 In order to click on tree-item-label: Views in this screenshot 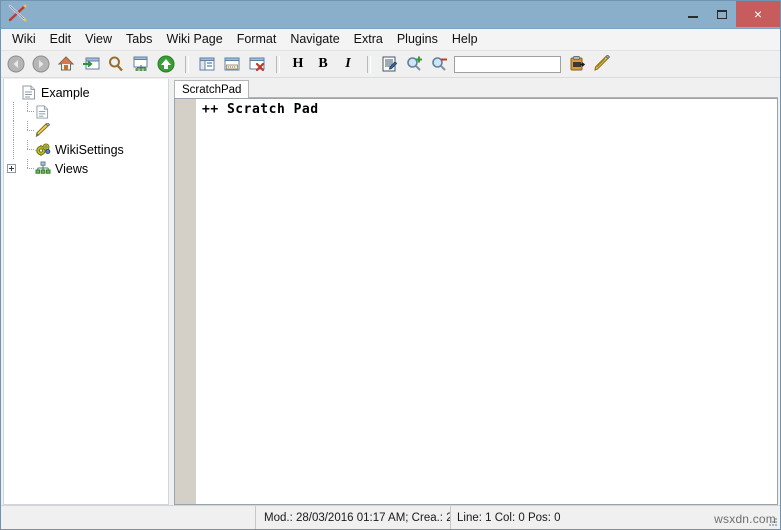, I will do `click(72, 168)`.